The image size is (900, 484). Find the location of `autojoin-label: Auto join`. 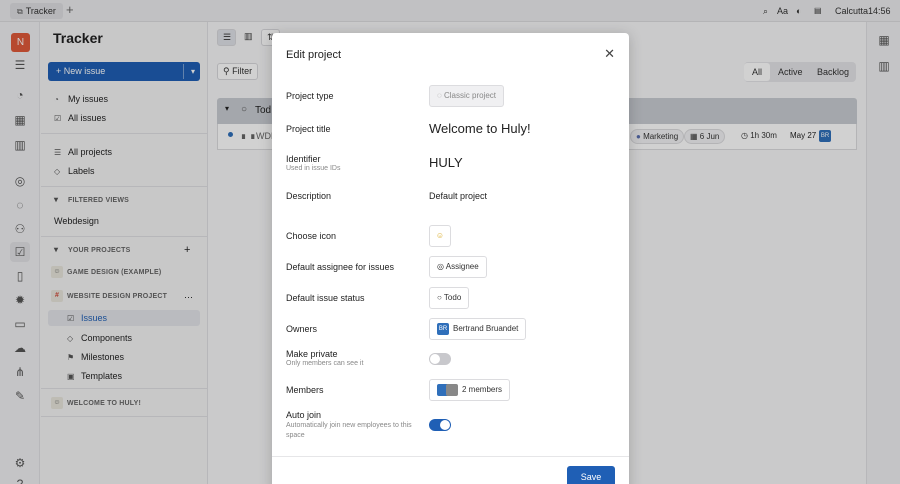

autojoin-label: Auto join is located at coordinates (304, 415).